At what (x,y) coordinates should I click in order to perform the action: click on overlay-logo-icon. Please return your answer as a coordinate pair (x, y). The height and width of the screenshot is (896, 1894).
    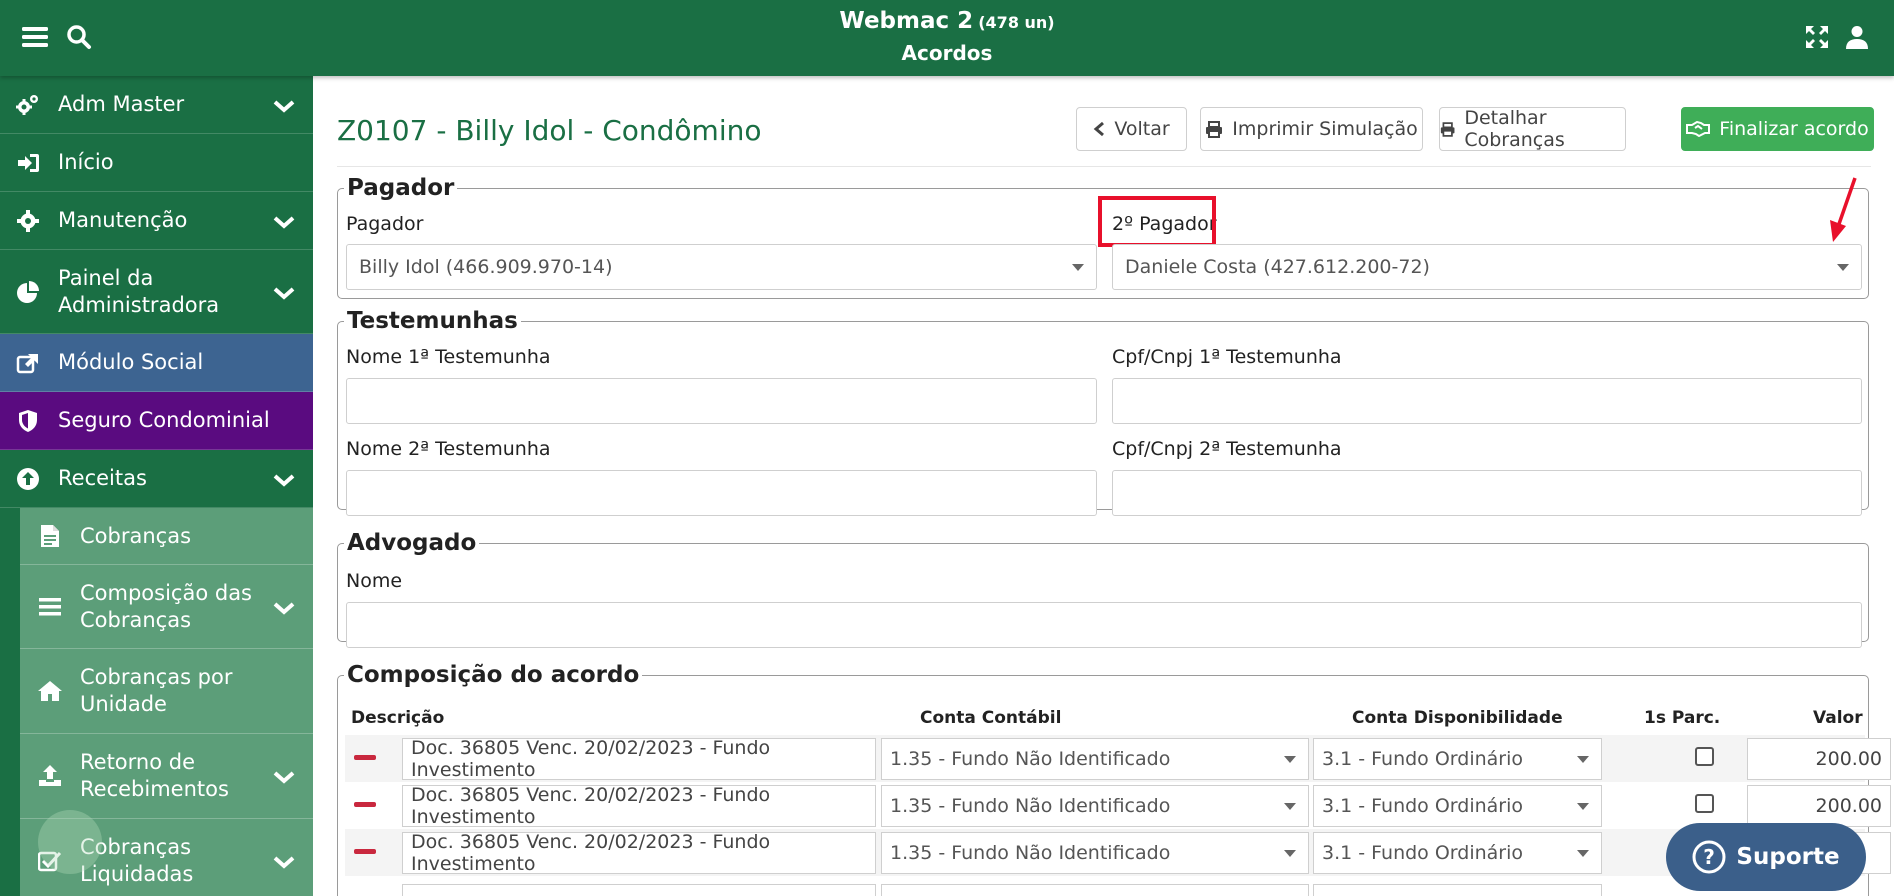
    Looking at the image, I should click on (70, 842).